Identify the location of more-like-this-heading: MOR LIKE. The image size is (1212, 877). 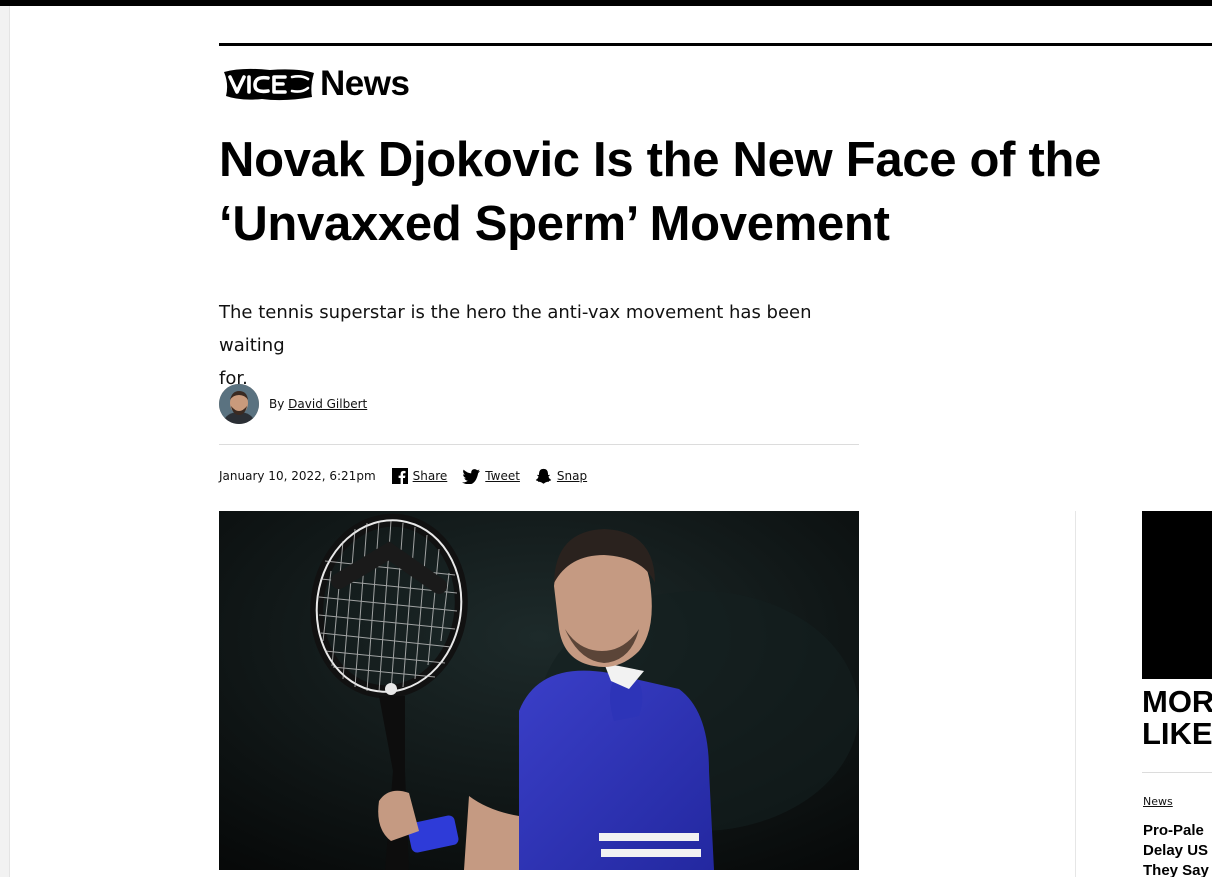
(1177, 718).